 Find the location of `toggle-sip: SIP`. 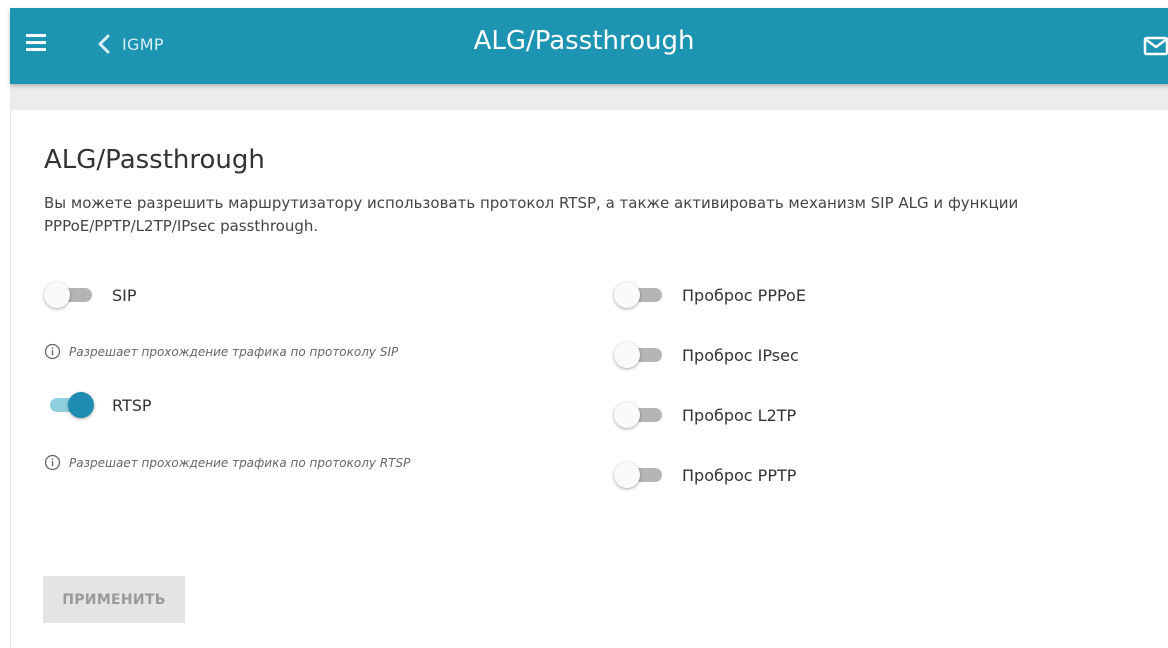

toggle-sip: SIP is located at coordinates (90, 295).